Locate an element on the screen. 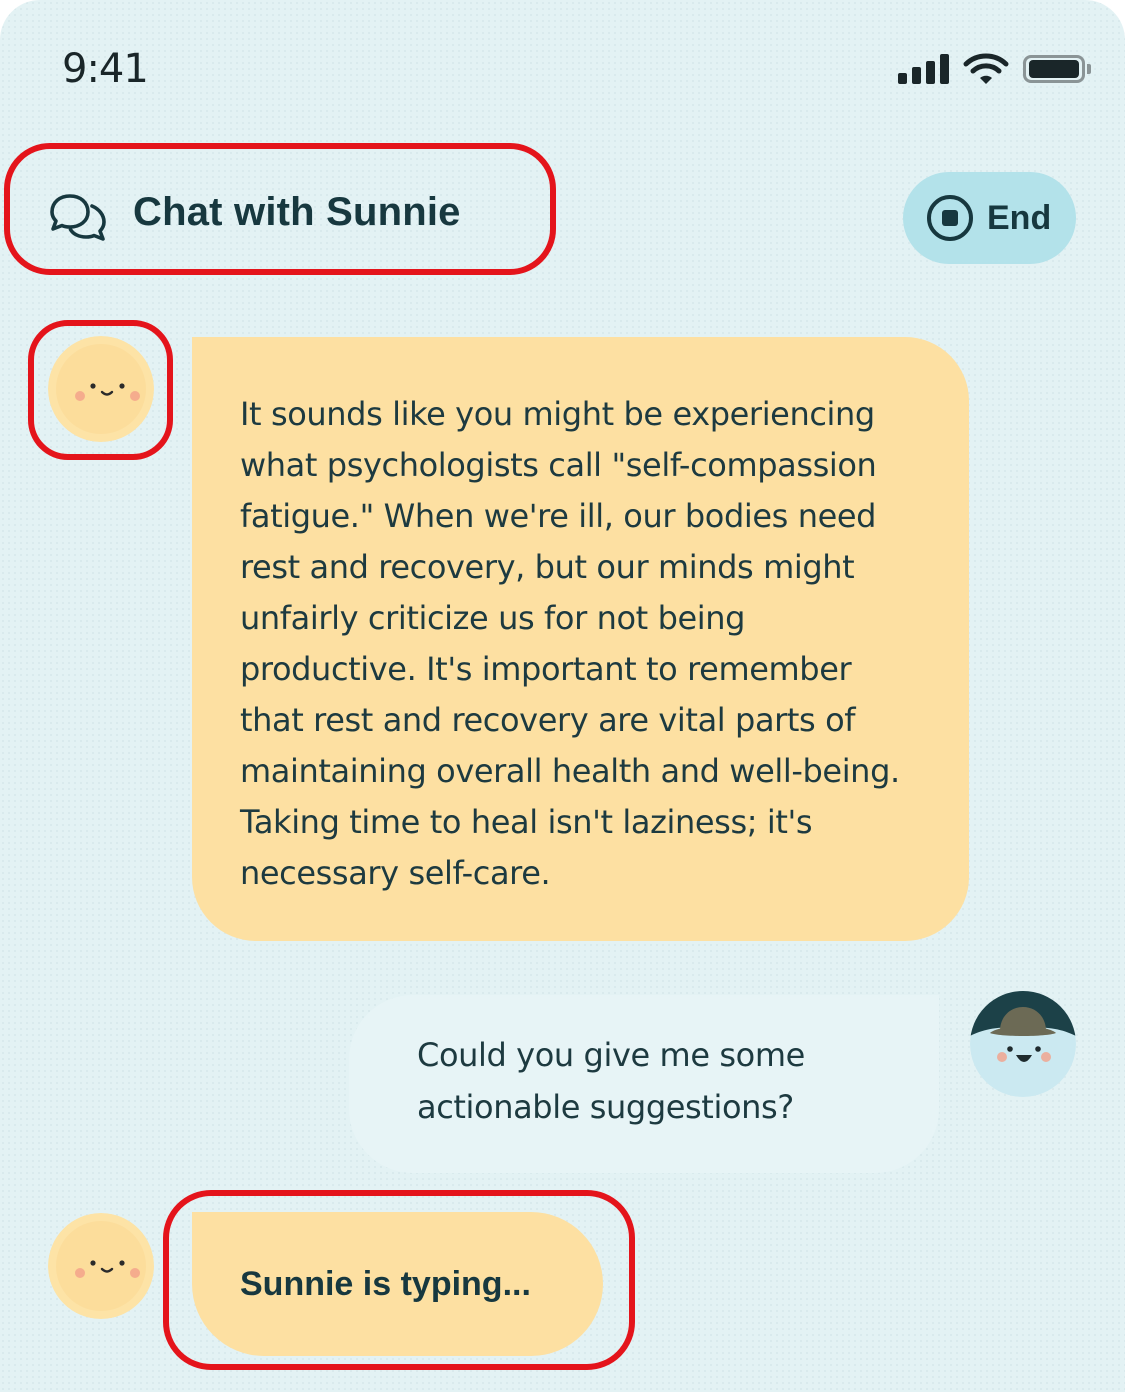  chat-bubbles-icon is located at coordinates (78, 217).